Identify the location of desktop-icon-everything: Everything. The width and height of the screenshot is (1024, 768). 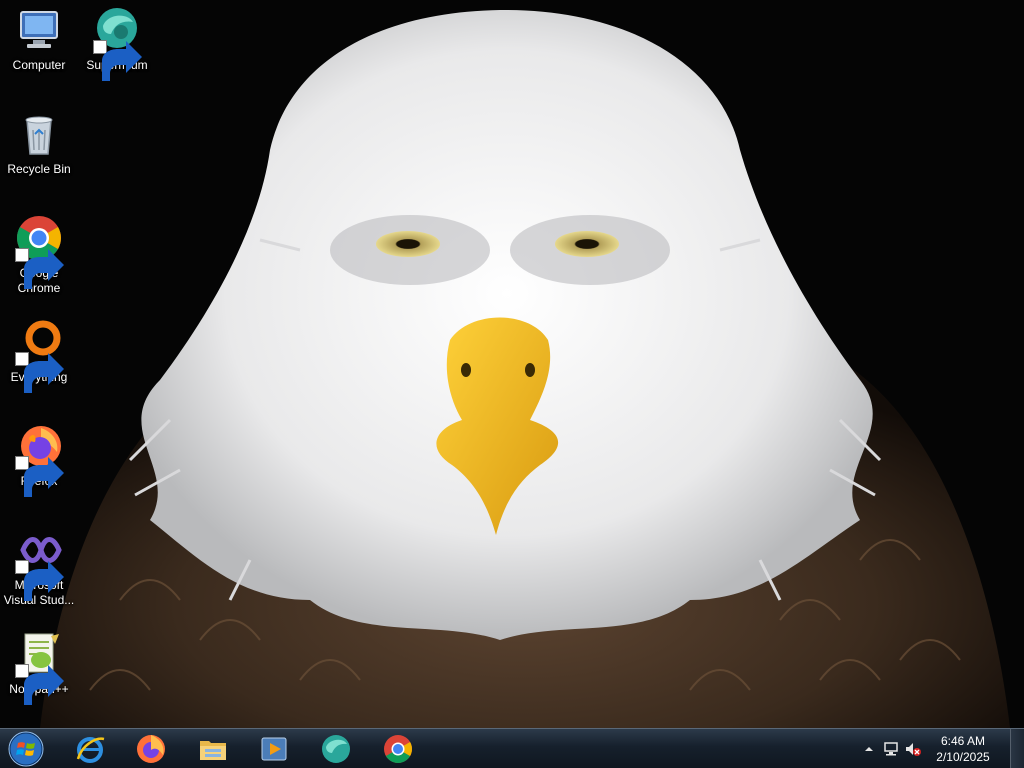
(39, 355).